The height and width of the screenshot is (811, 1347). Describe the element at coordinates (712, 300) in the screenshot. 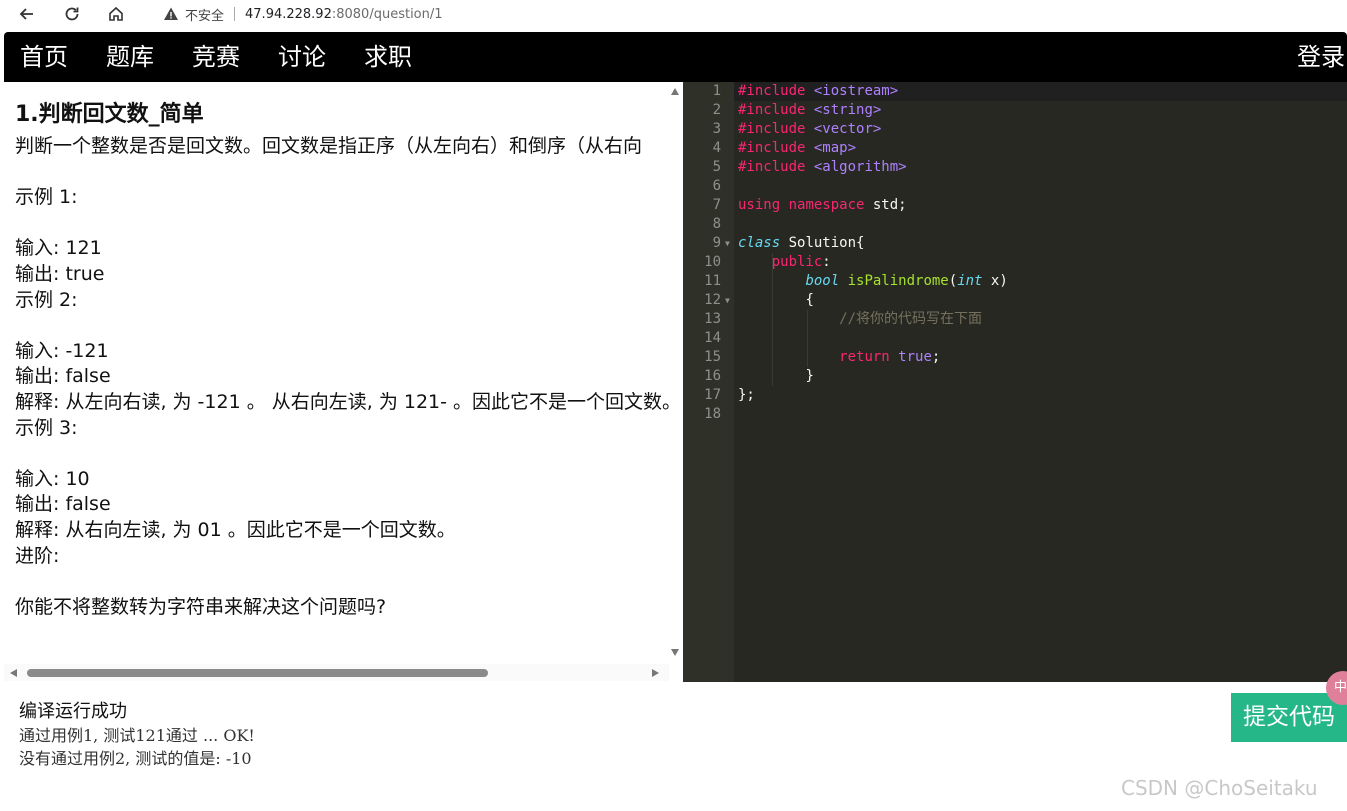

I see `line-number: 12` at that location.